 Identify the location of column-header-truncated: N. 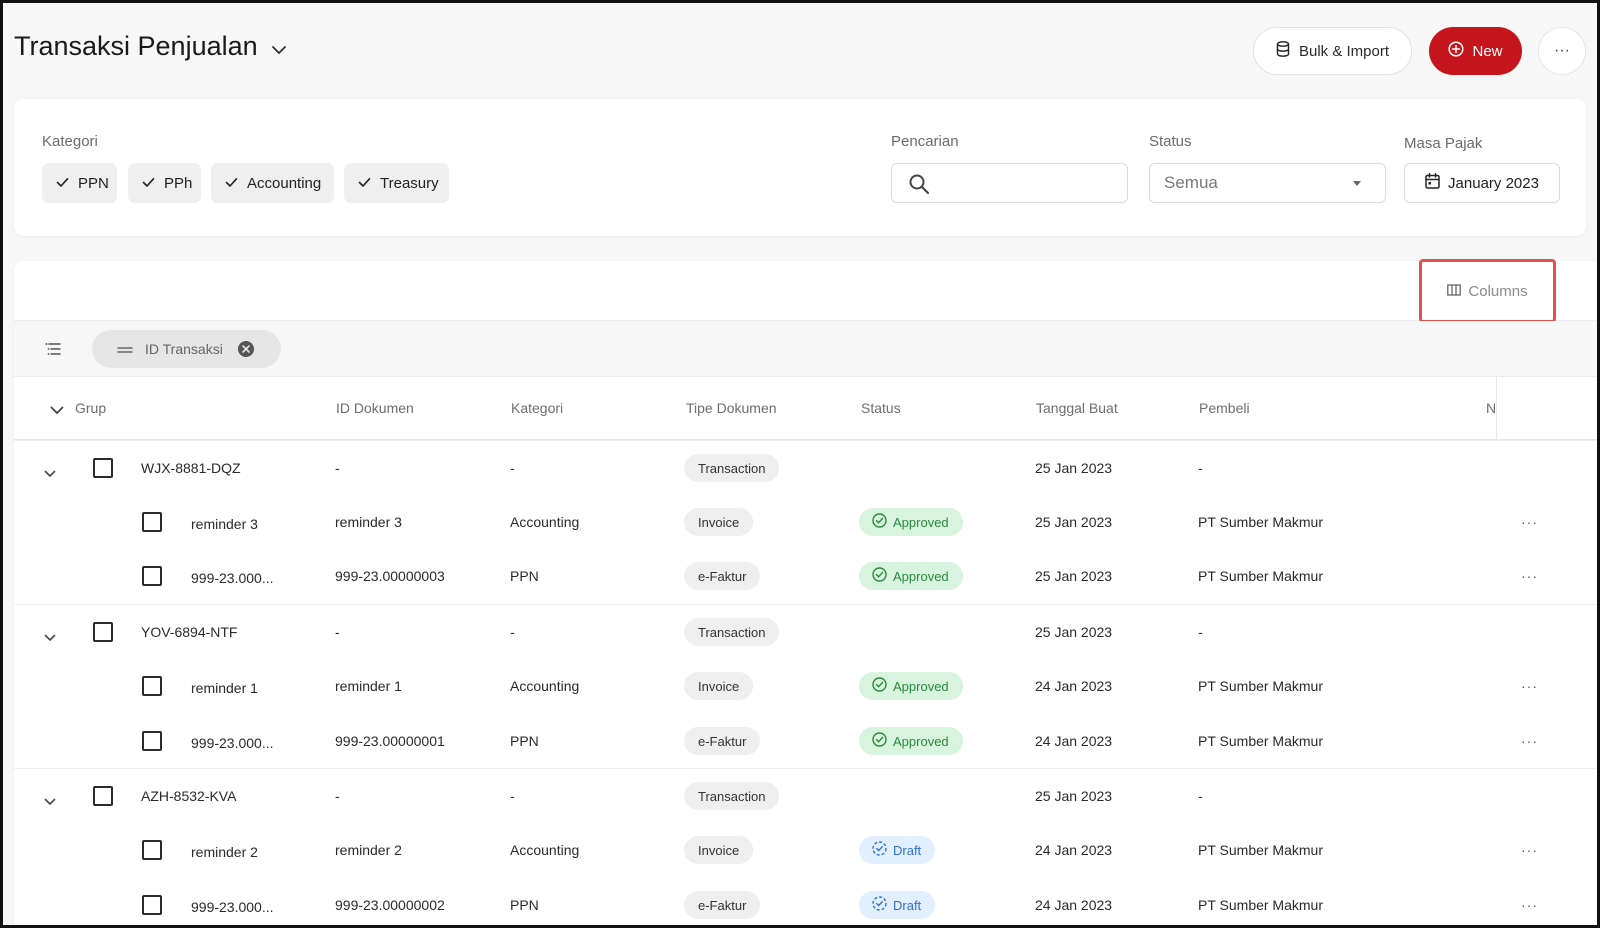
(1491, 408).